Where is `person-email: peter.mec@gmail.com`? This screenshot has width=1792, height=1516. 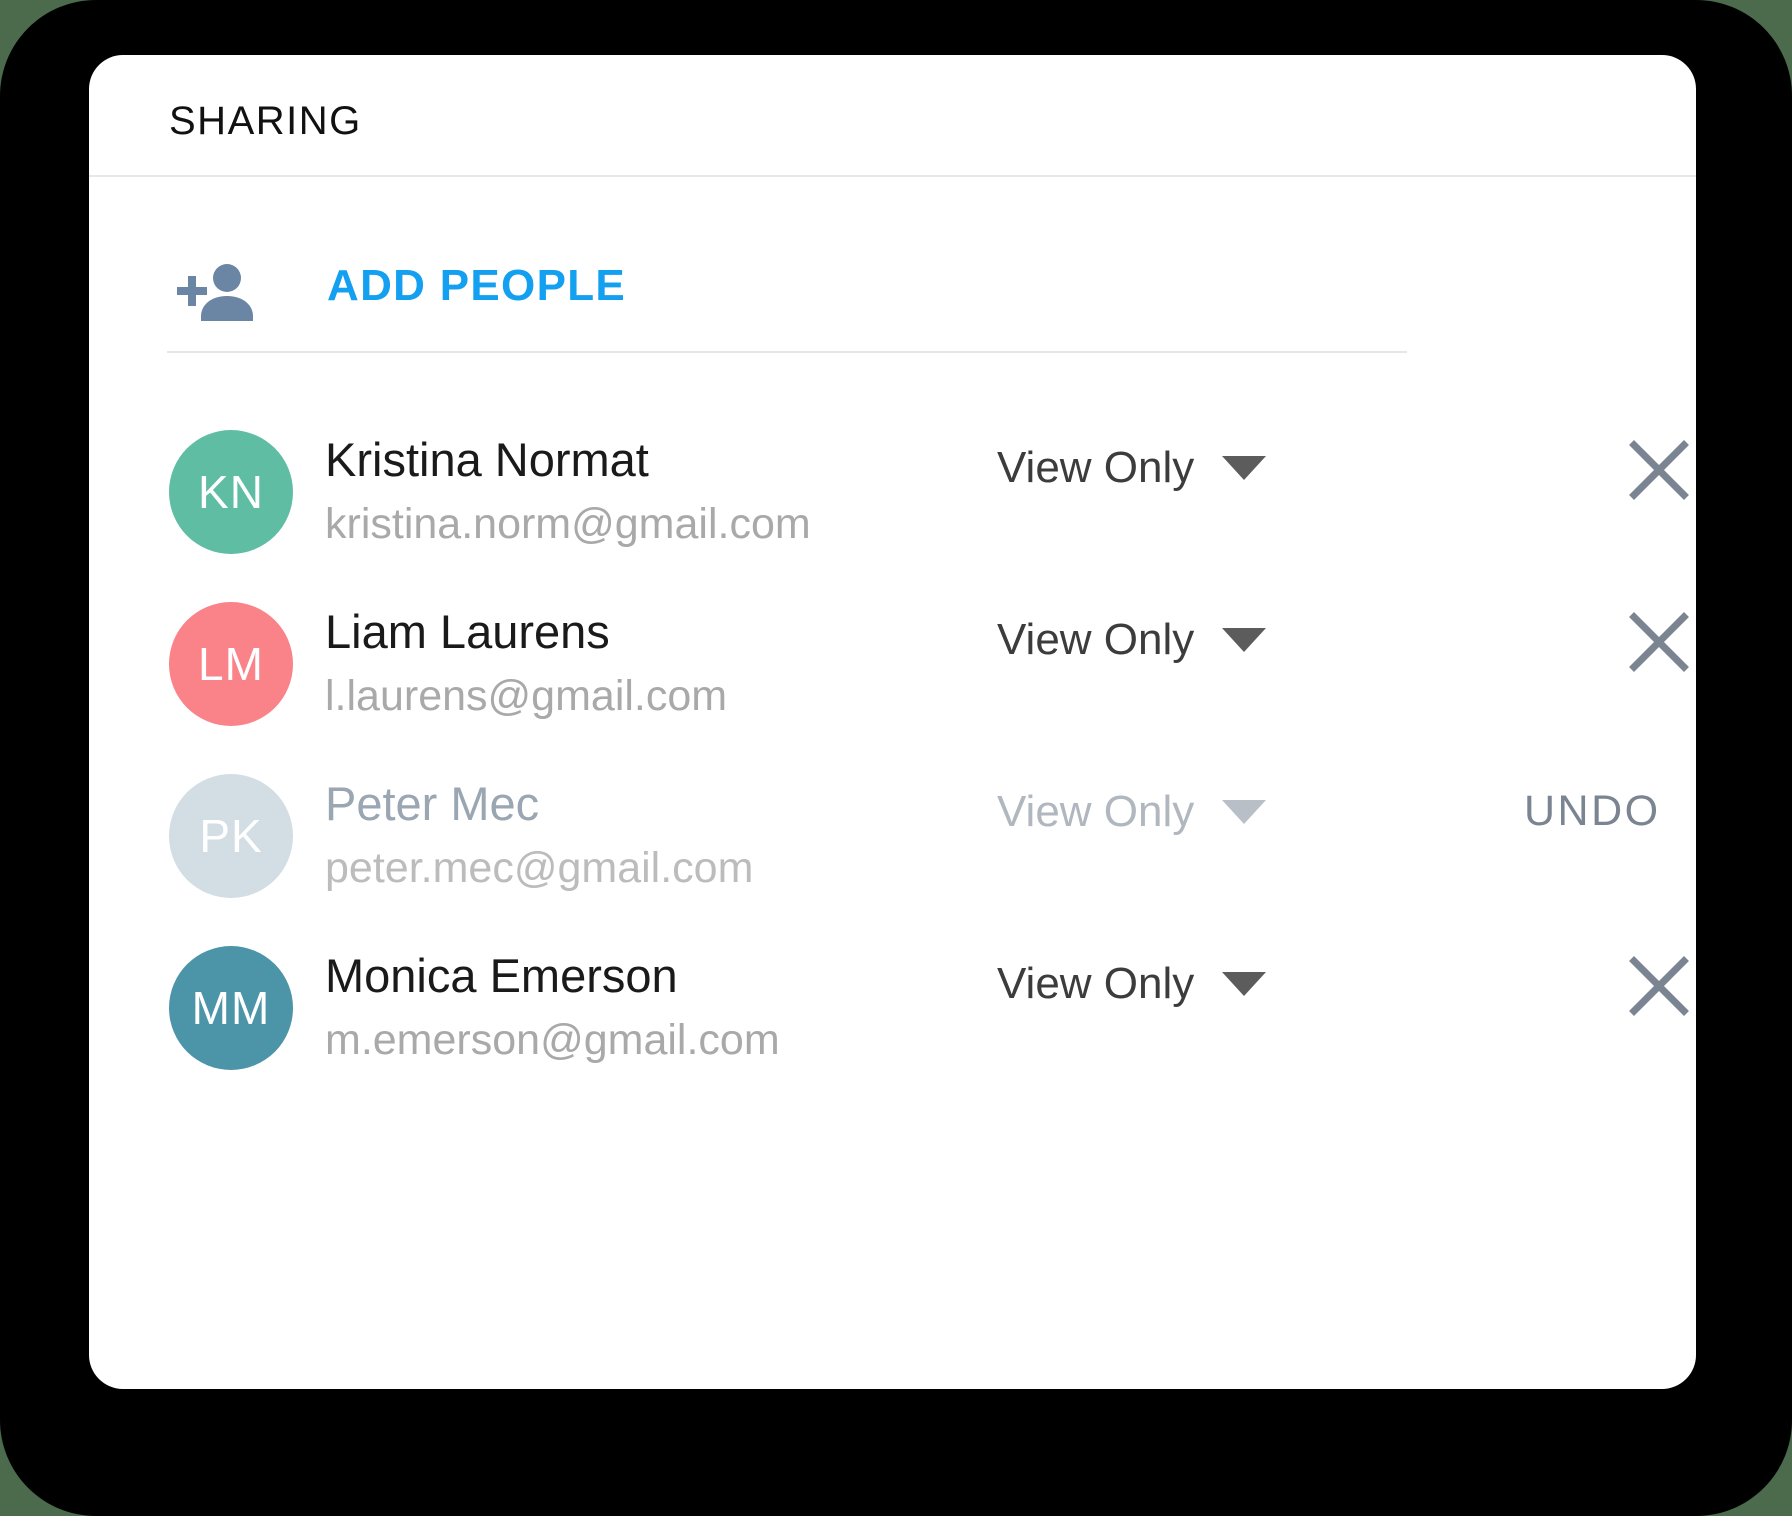 person-email: peter.mec@gmail.com is located at coordinates (539, 868).